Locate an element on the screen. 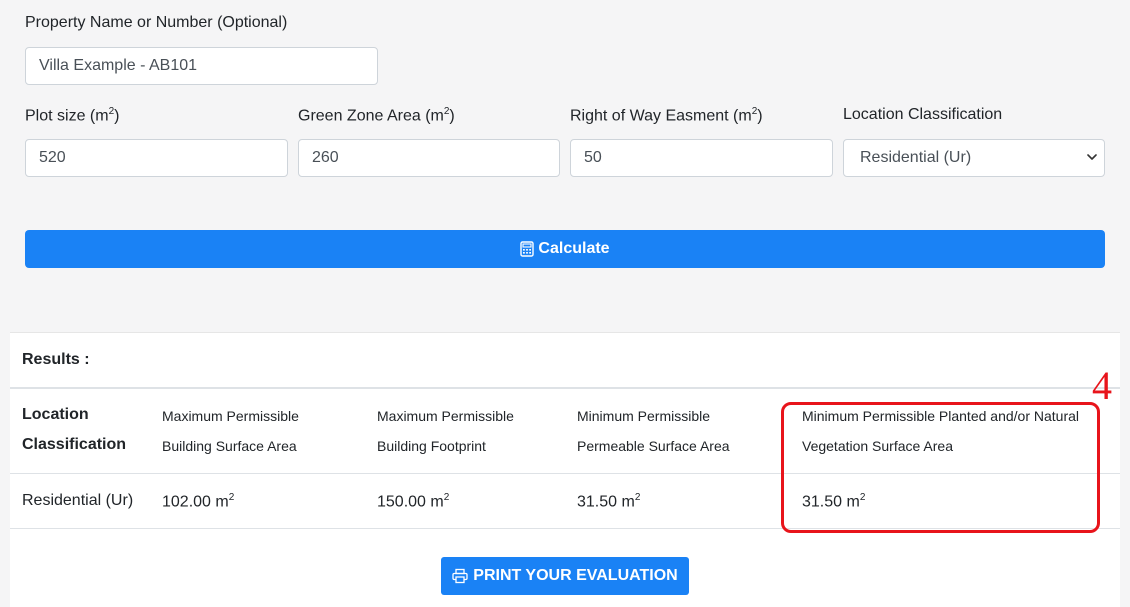  header-building-footprint: Maximum Permissible Building Footprint is located at coordinates (445, 431).